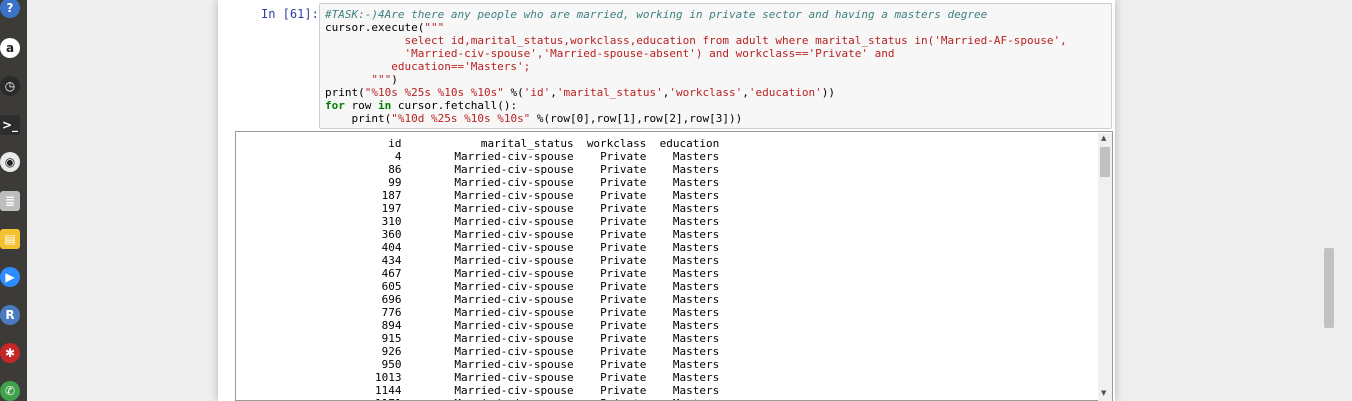 This screenshot has height=401, width=1352. What do you see at coordinates (1103, 138) in the screenshot?
I see `scroll-up-arrow-icon: ▲` at bounding box center [1103, 138].